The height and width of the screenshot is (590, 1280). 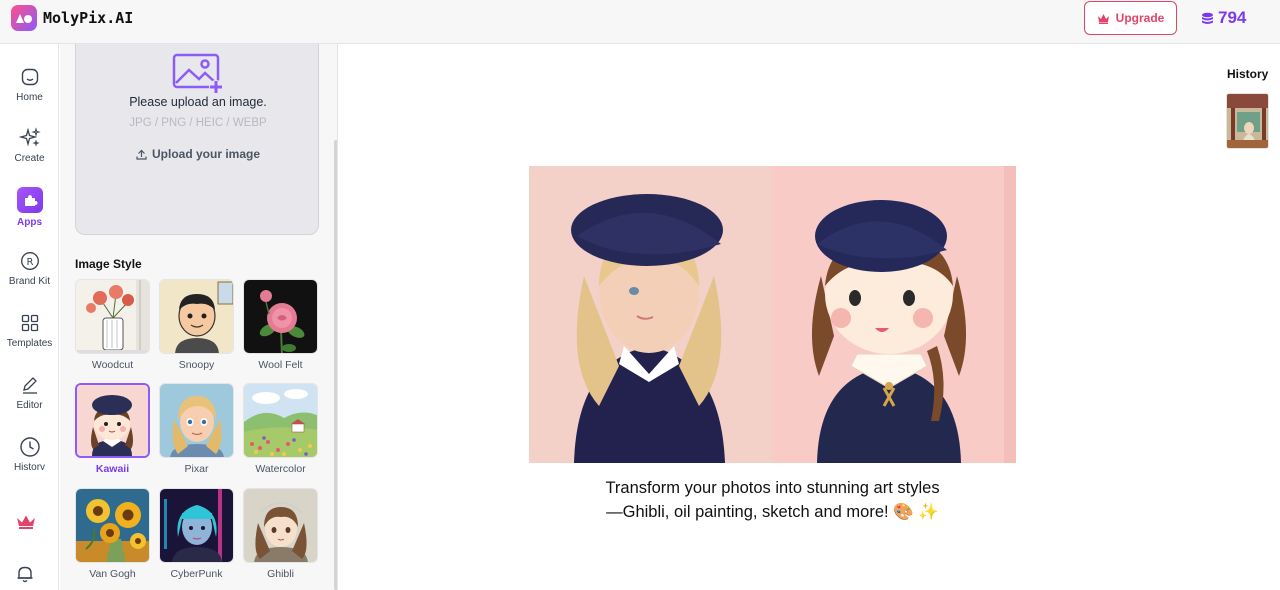 I want to click on image-style-heading: Image Style, so click(x=108, y=264).